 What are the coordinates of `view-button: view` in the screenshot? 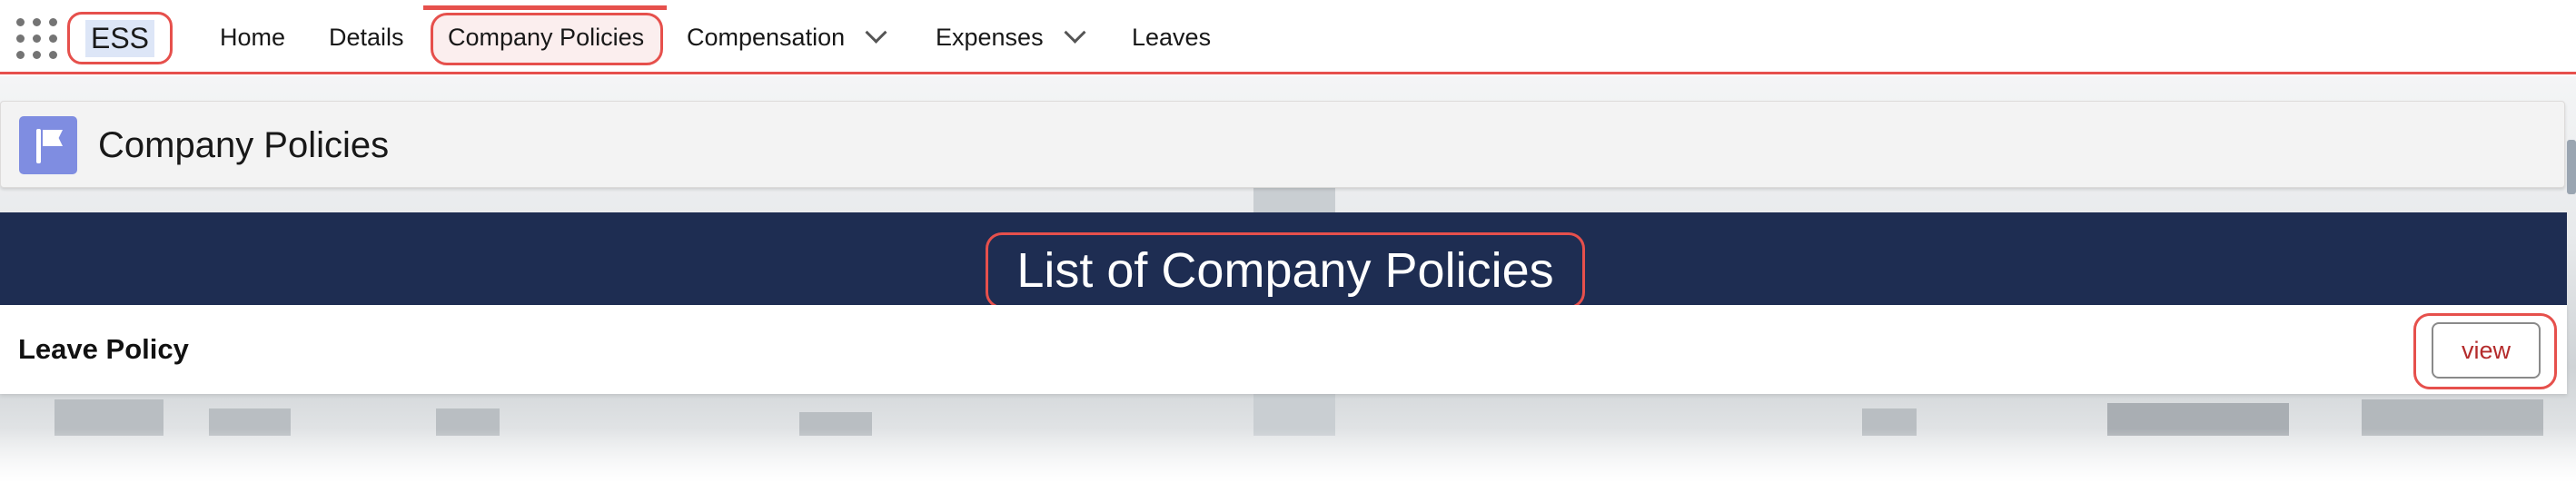 It's located at (2486, 350).